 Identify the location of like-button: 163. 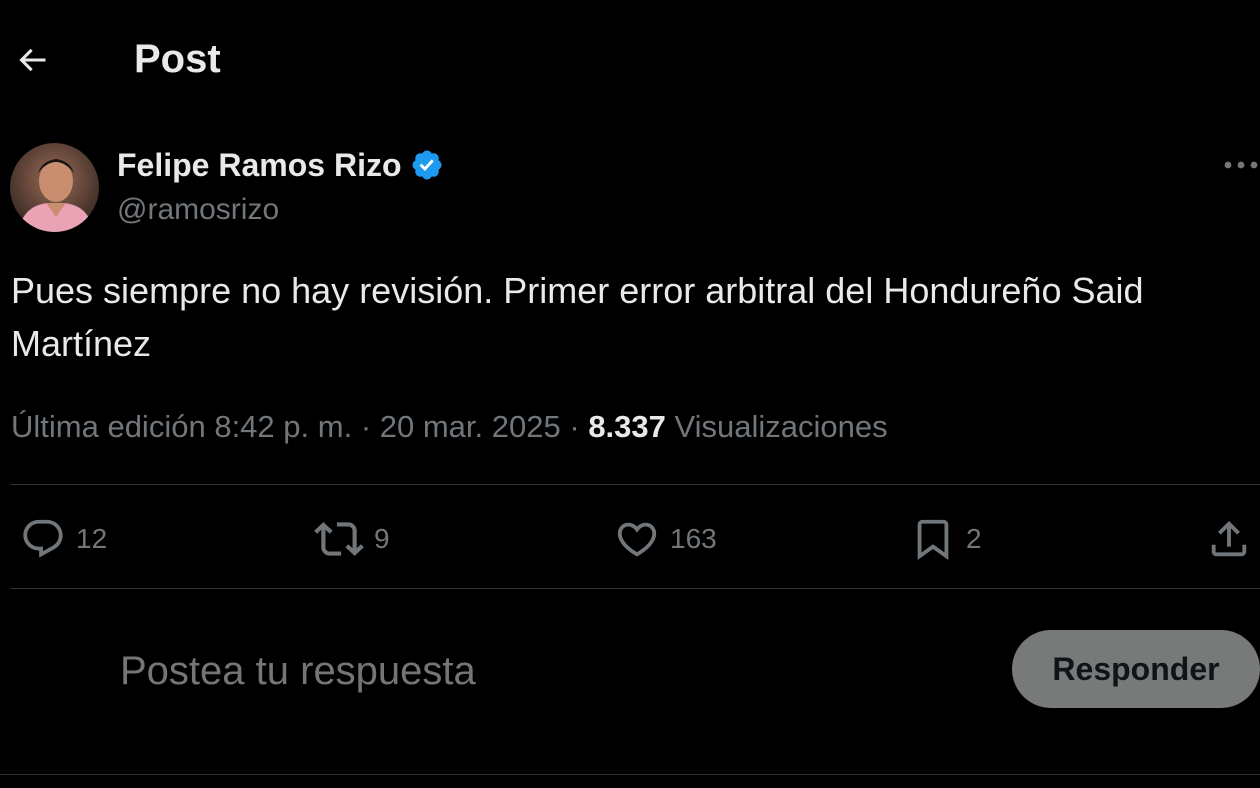
(665, 539).